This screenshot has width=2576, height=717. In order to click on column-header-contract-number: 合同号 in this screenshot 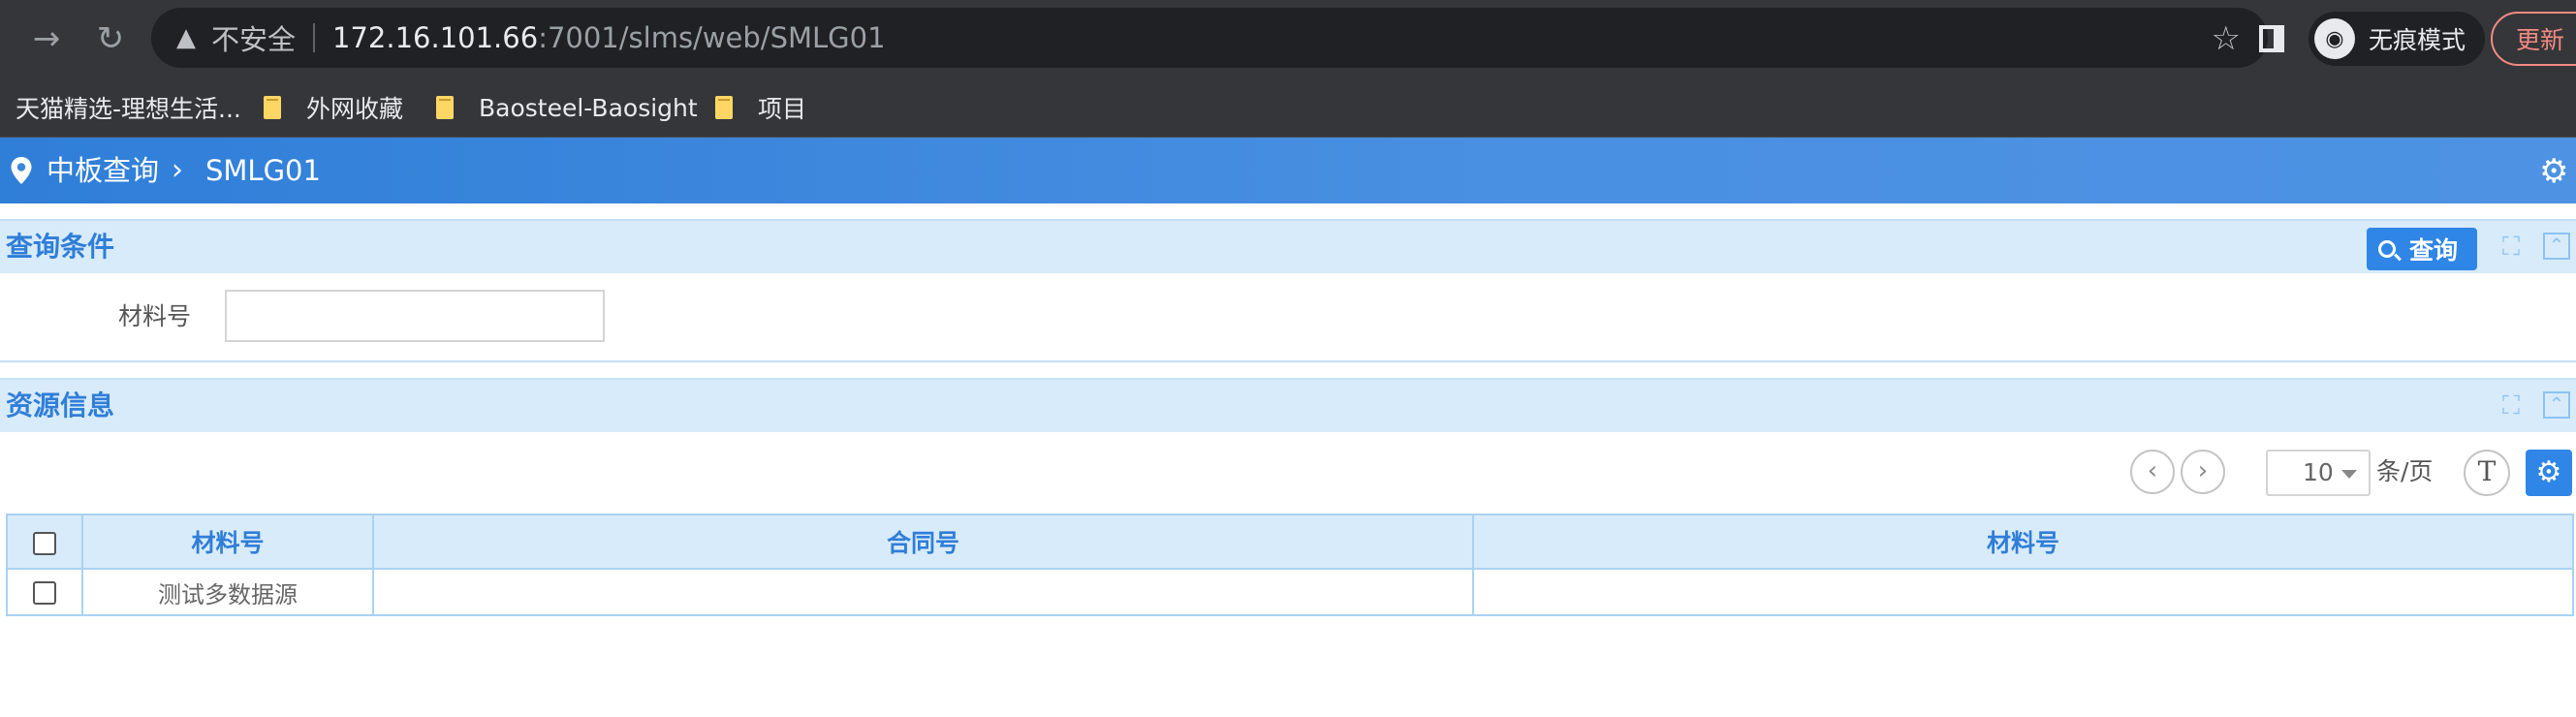, I will do `click(923, 542)`.